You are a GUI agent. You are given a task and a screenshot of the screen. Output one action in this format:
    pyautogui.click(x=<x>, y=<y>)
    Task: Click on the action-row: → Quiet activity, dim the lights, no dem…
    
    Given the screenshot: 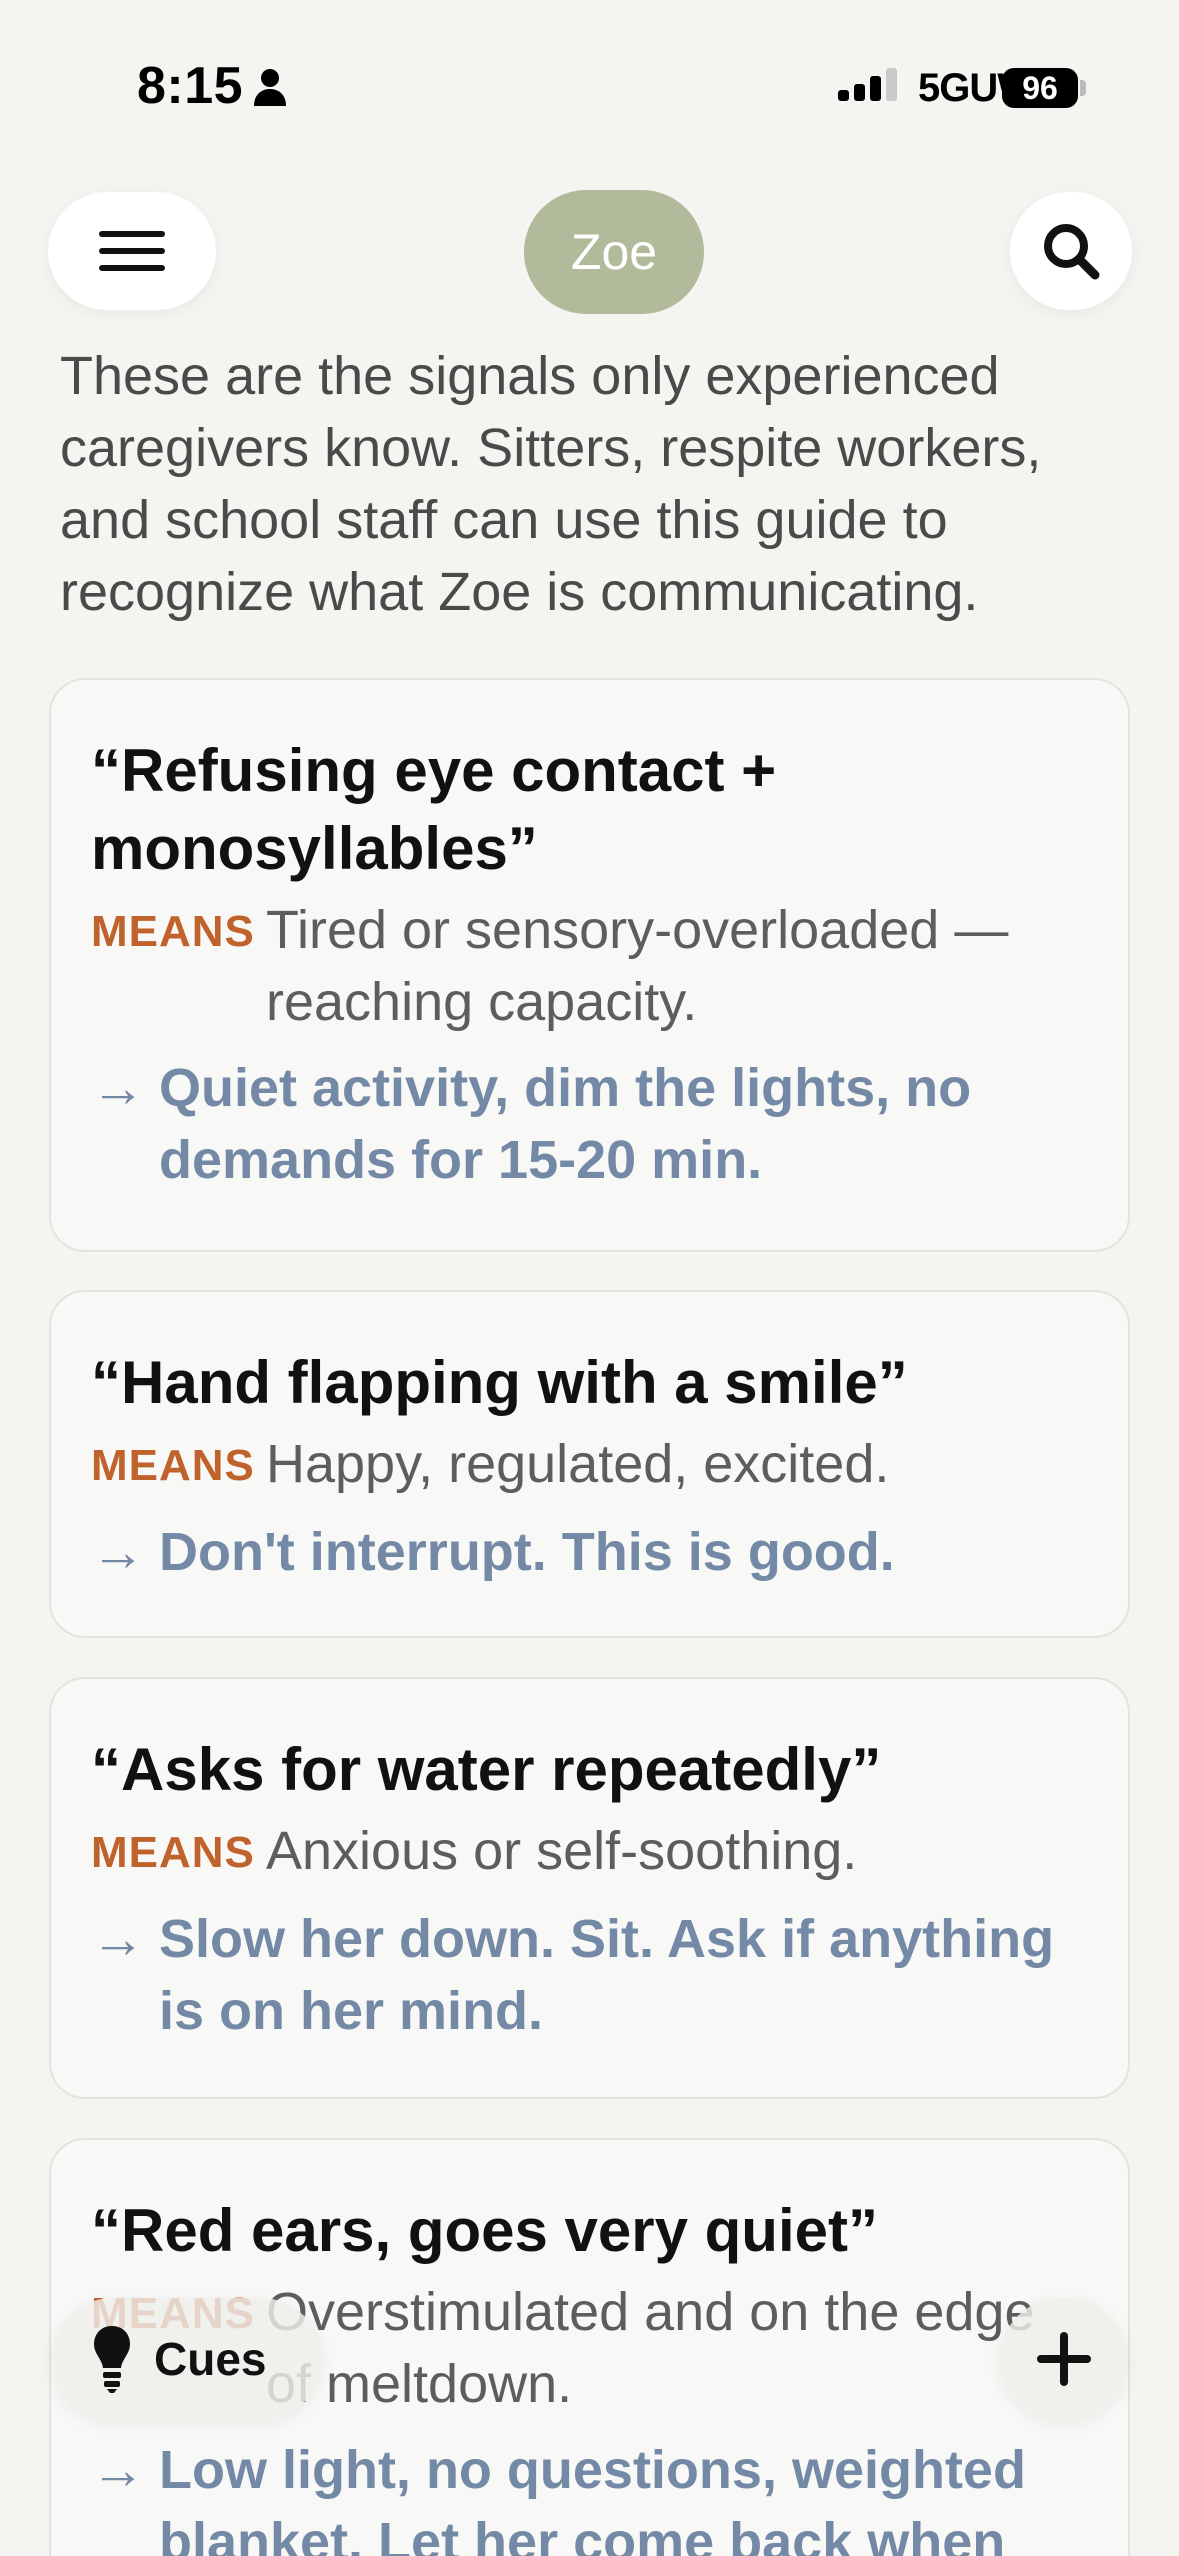 What is the action you would take?
    pyautogui.click(x=589, y=1124)
    